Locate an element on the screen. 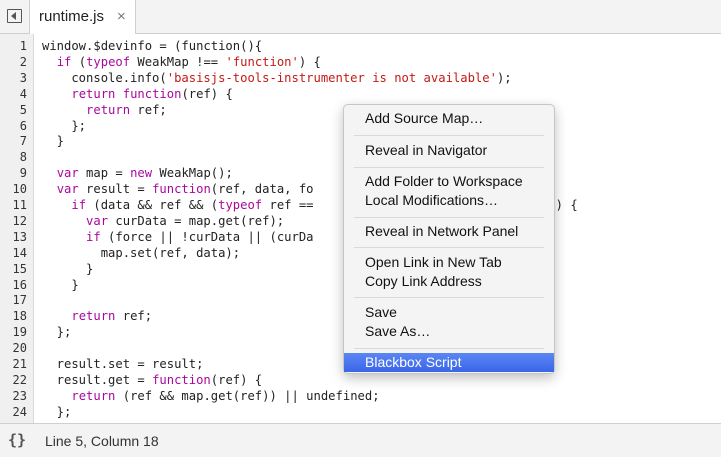  code-text: map = is located at coordinates (104, 173).